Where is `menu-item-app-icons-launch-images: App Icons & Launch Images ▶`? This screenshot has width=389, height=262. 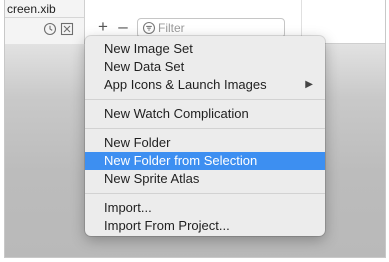 menu-item-app-icons-launch-images: App Icons & Launch Images ▶ is located at coordinates (205, 85).